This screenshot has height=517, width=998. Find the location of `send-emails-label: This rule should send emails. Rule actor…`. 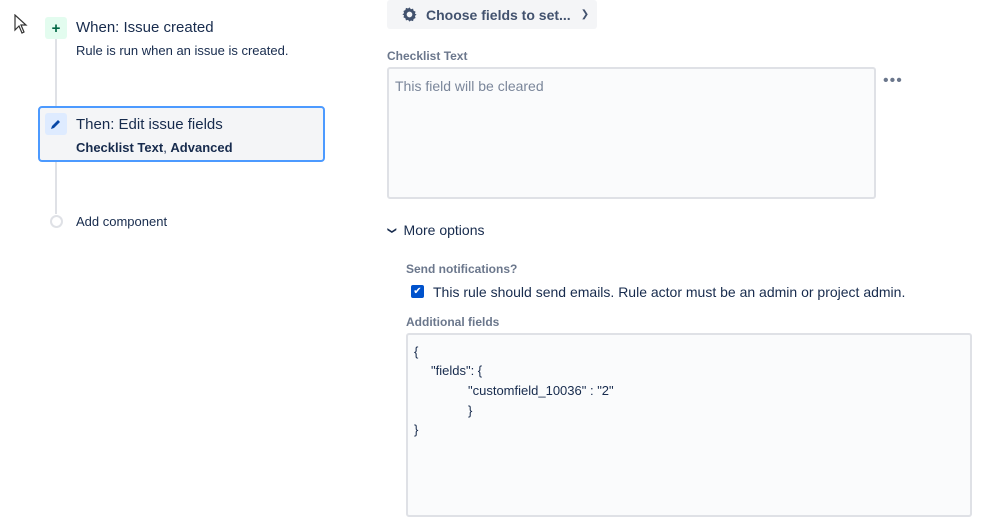

send-emails-label: This rule should send emails. Rule actor… is located at coordinates (669, 292).